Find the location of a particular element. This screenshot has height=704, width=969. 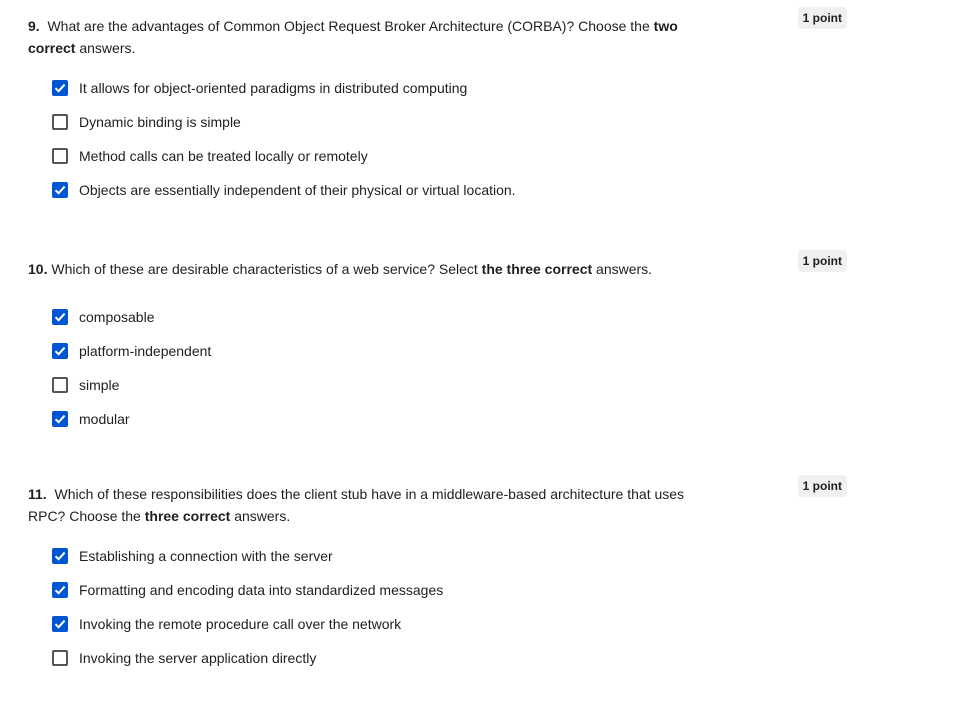

question-number: 10. is located at coordinates (38, 269).